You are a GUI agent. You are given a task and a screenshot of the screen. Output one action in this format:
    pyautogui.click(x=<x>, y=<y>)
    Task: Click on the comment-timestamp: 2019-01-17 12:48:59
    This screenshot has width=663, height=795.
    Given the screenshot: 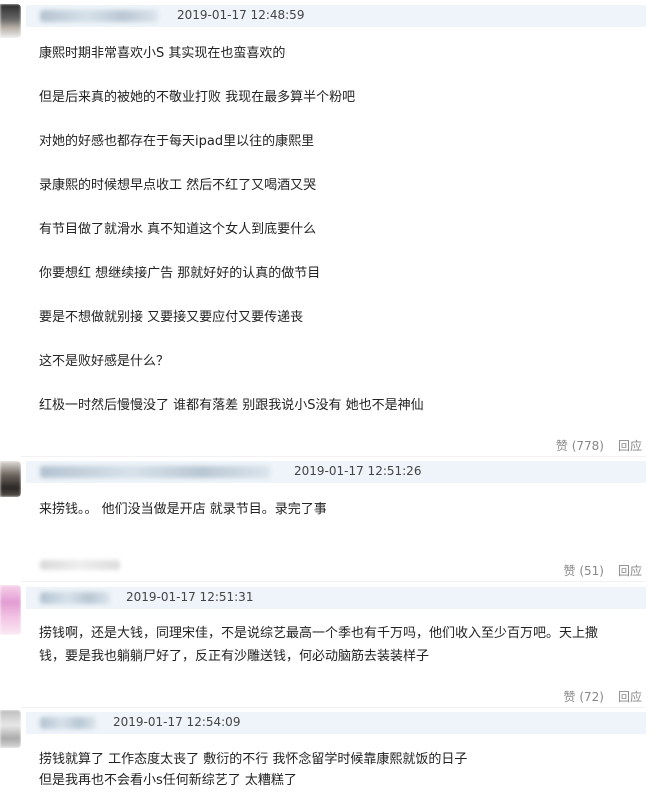 What is the action you would take?
    pyautogui.click(x=241, y=15)
    